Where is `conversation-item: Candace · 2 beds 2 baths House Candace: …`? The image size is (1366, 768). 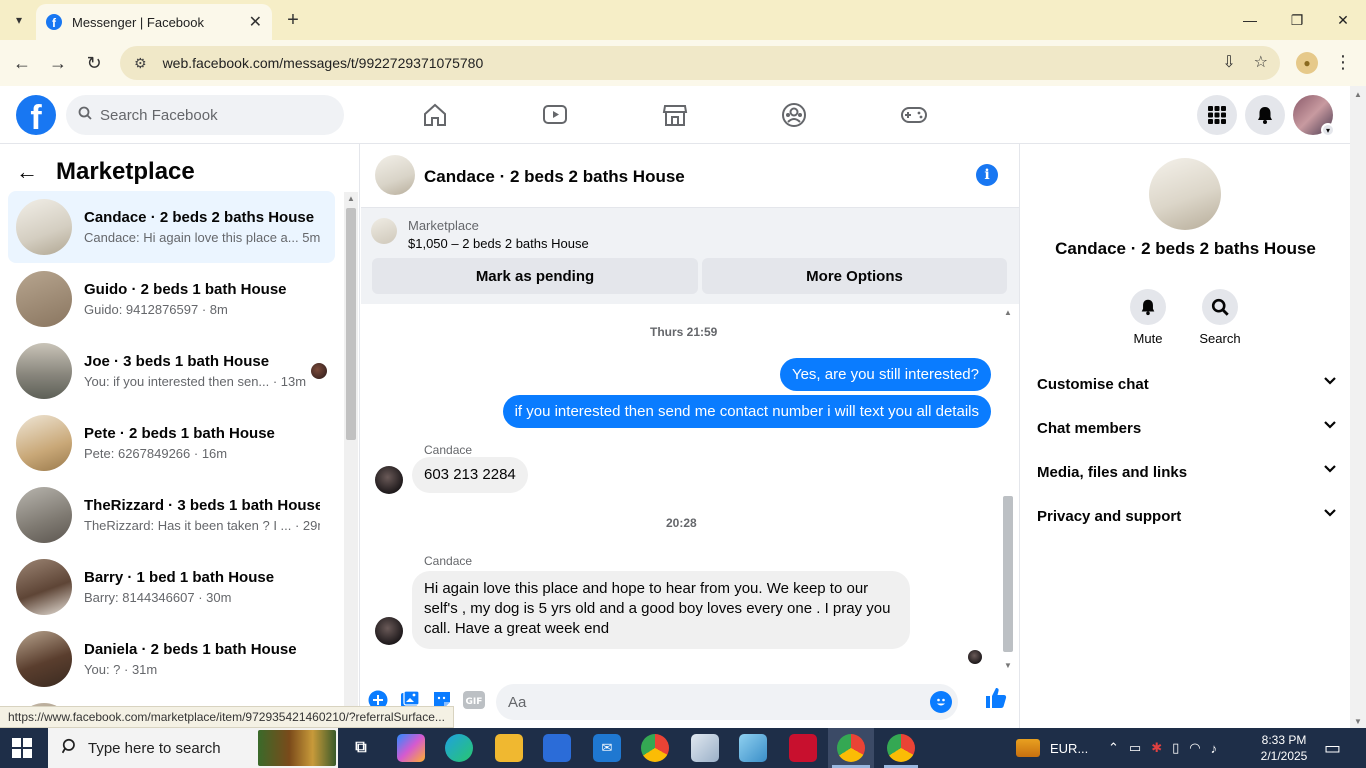
conversation-item: Candace · 2 beds 2 baths House Candace: … is located at coordinates (171, 227).